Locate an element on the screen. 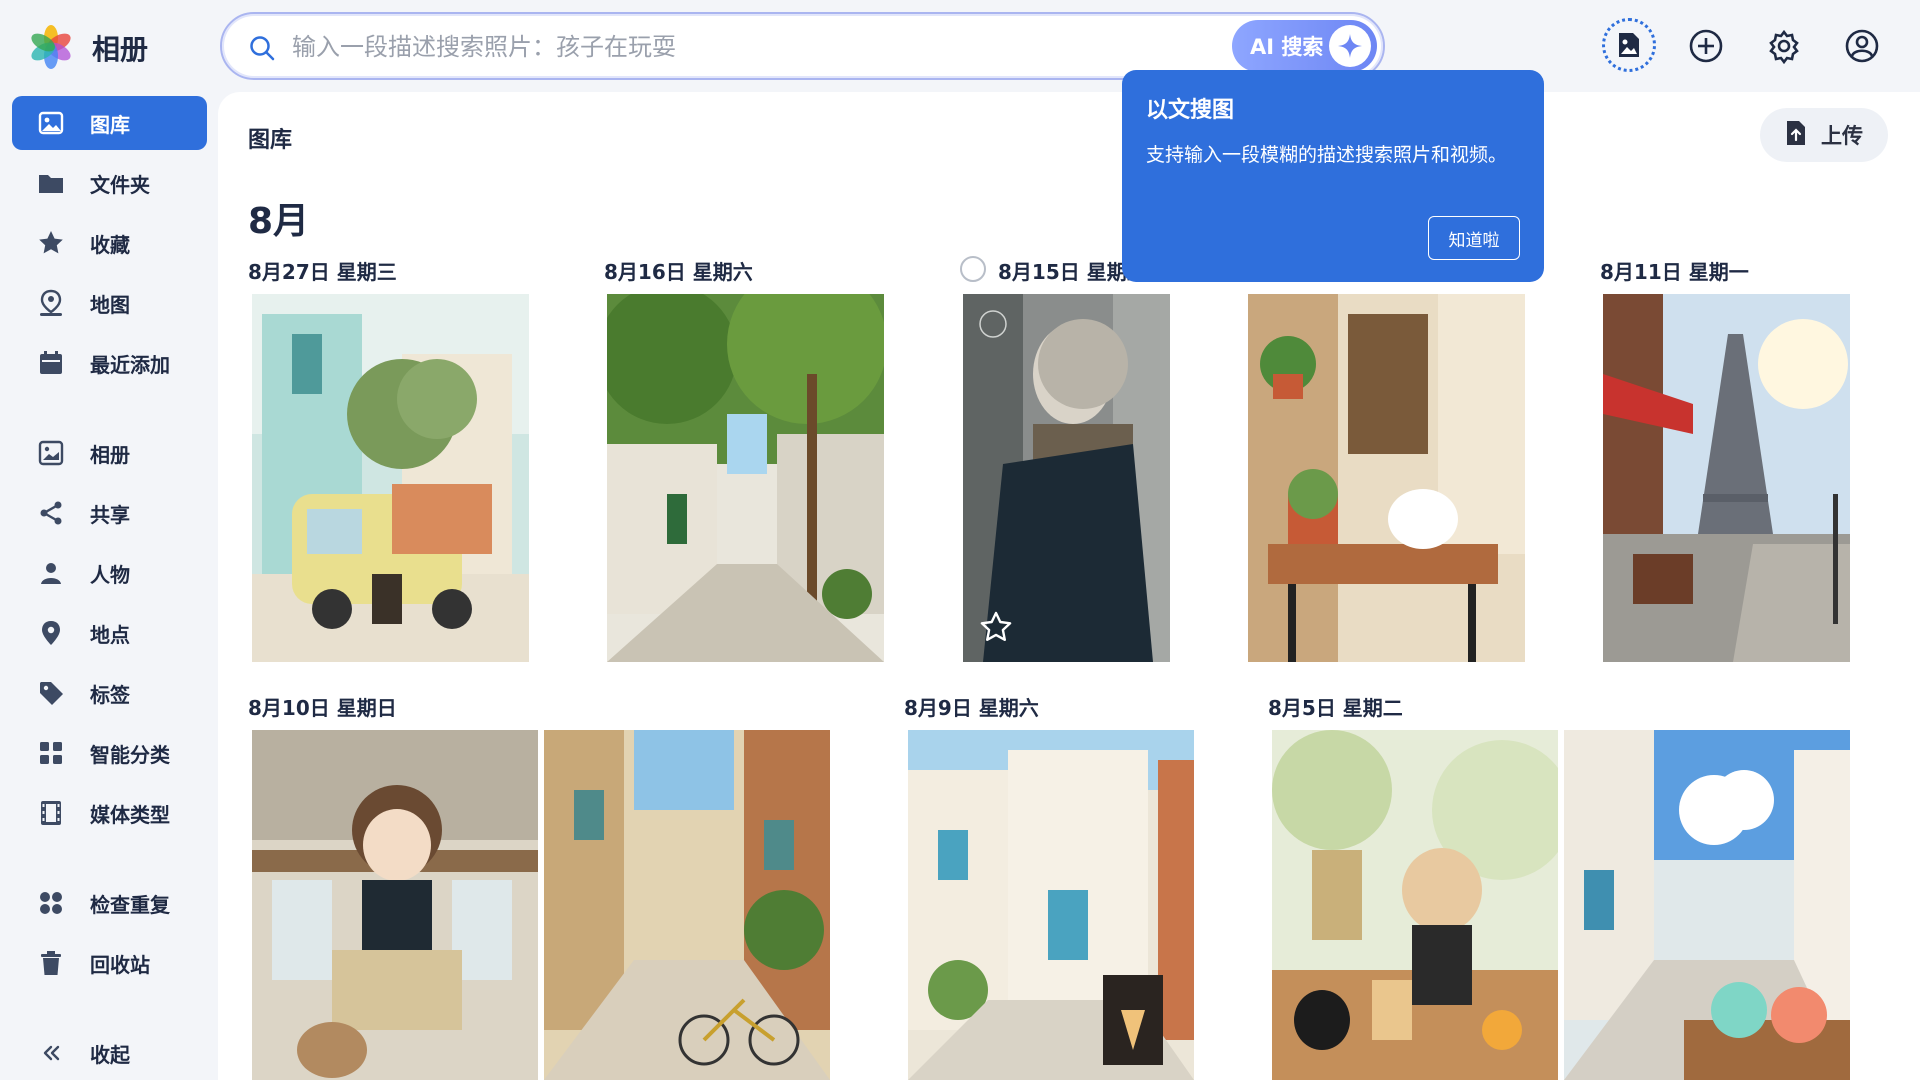 The height and width of the screenshot is (1080, 1920). sidebar-item-label: 相册 is located at coordinates (110, 454).